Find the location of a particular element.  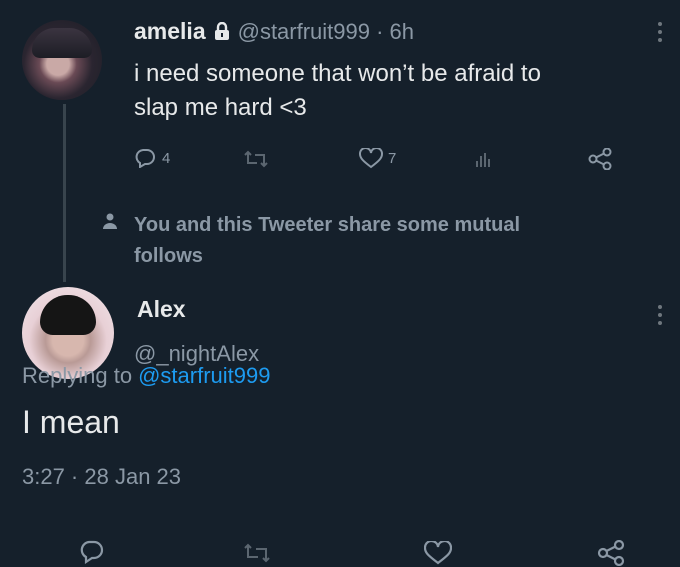

analytics-icon is located at coordinates (483, 160).